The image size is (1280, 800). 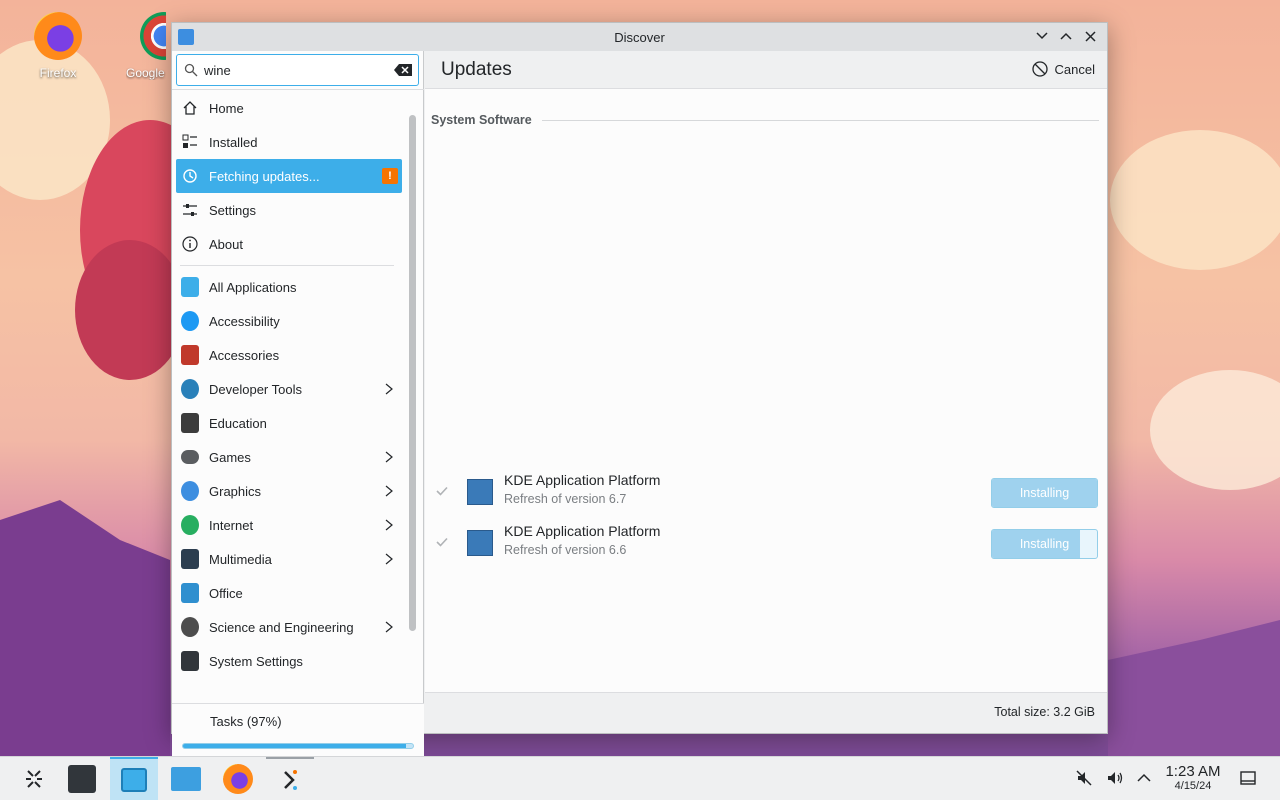 I want to click on update-name: KDE Application Platform, so click(x=582, y=531).